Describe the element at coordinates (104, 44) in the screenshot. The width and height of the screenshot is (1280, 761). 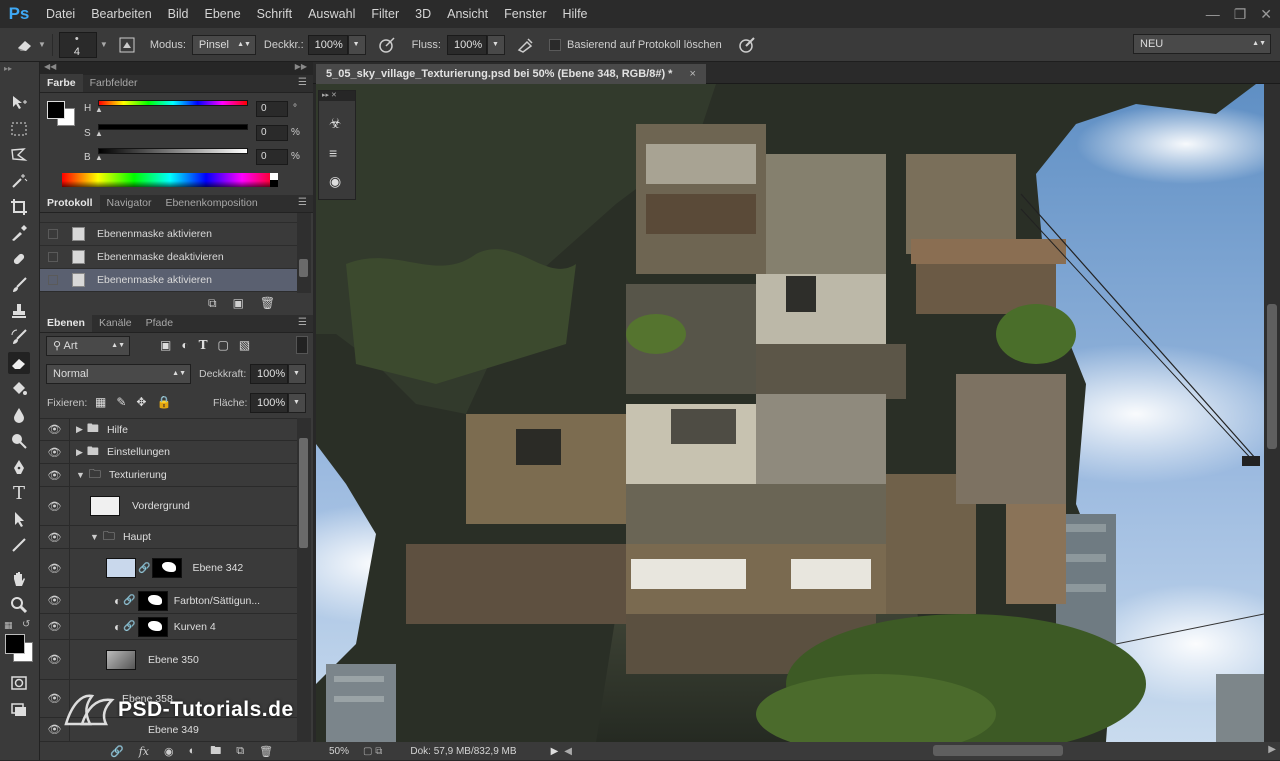
I see `brush-picker-chevron-icon: ▼` at that location.